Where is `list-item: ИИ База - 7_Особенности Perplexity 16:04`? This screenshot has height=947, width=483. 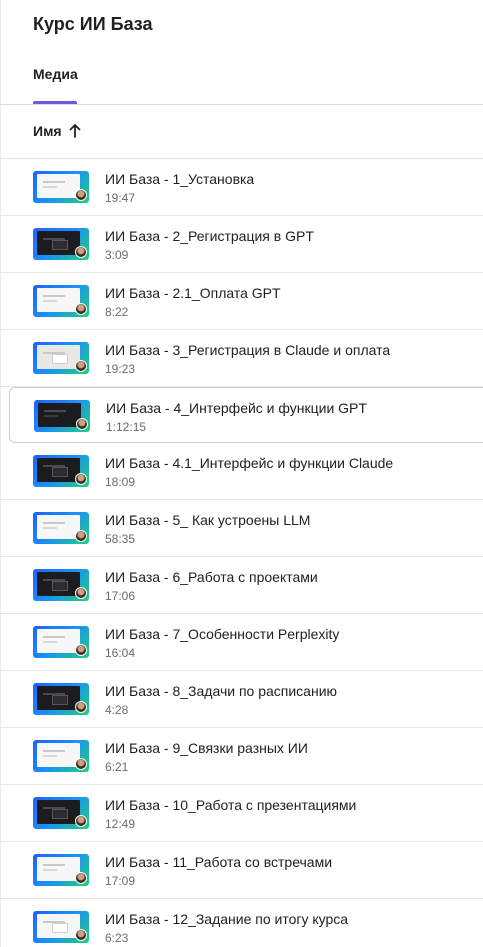 list-item: ИИ База - 7_Особенности Perplexity 16:04 is located at coordinates (241, 642).